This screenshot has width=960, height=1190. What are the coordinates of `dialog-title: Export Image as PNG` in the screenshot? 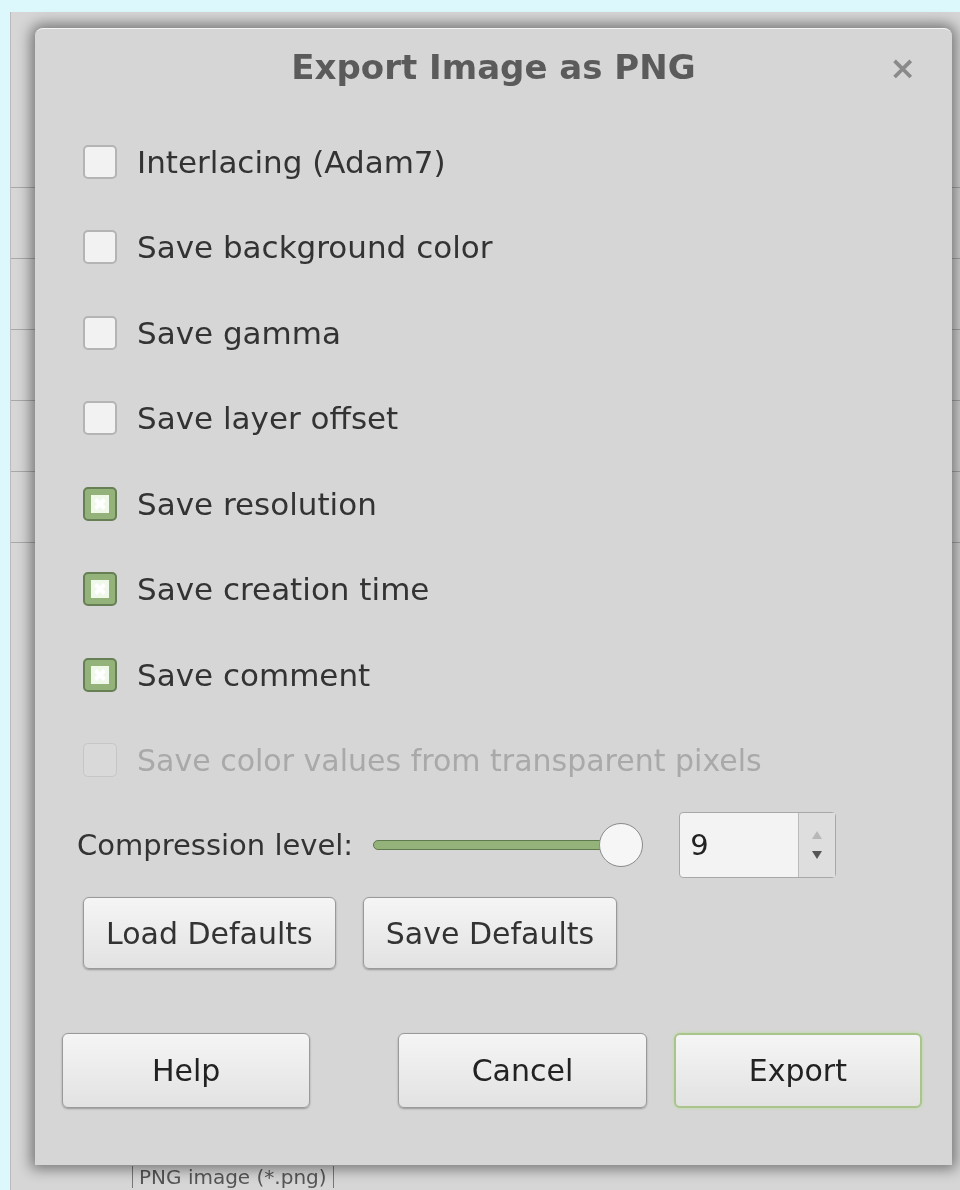 It's located at (493, 67).